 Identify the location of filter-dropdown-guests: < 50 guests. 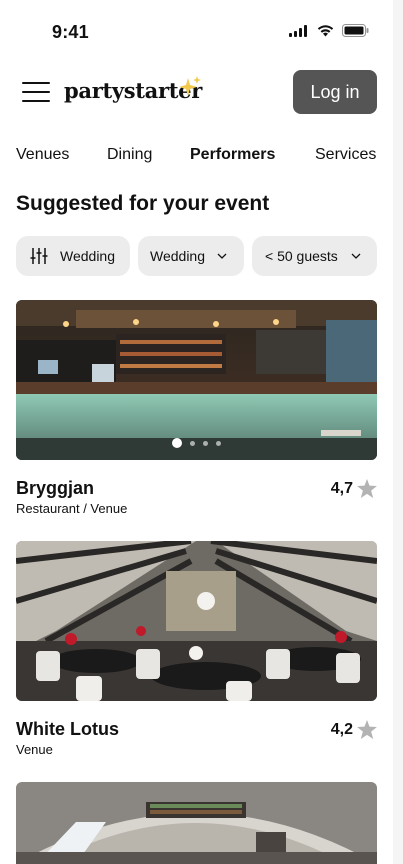
(314, 256).